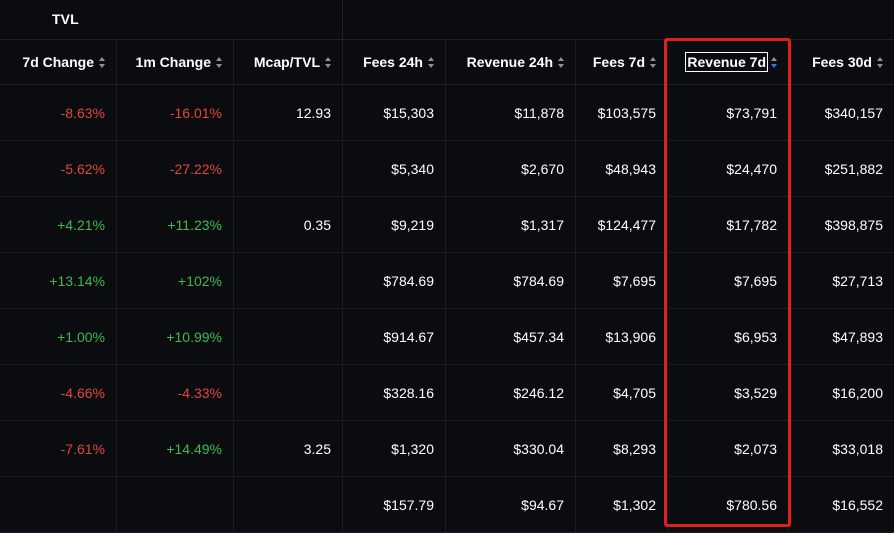 Image resolution: width=894 pixels, height=533 pixels. What do you see at coordinates (175, 280) in the screenshot?
I see `cell-change-1m: +102%` at bounding box center [175, 280].